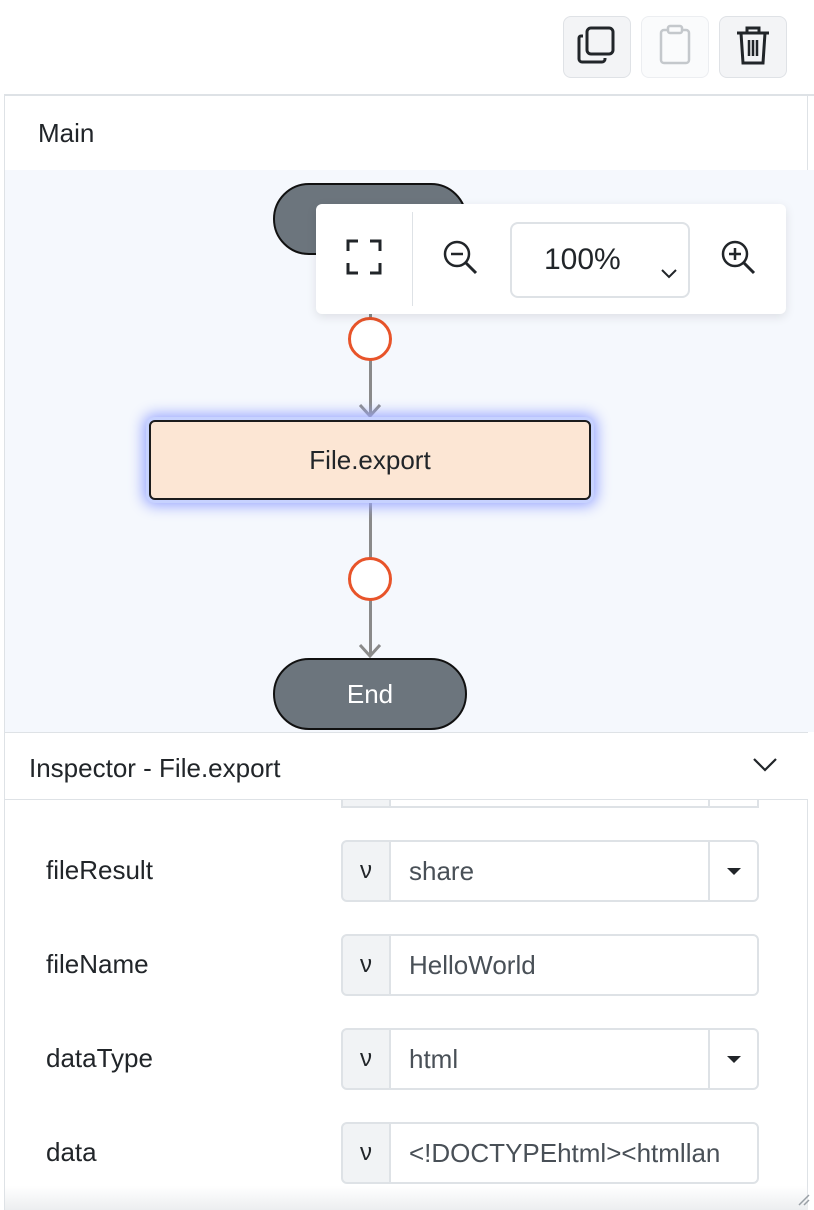 The width and height of the screenshot is (814, 1210). I want to click on fileResult-dropdown-button, so click(733, 871).